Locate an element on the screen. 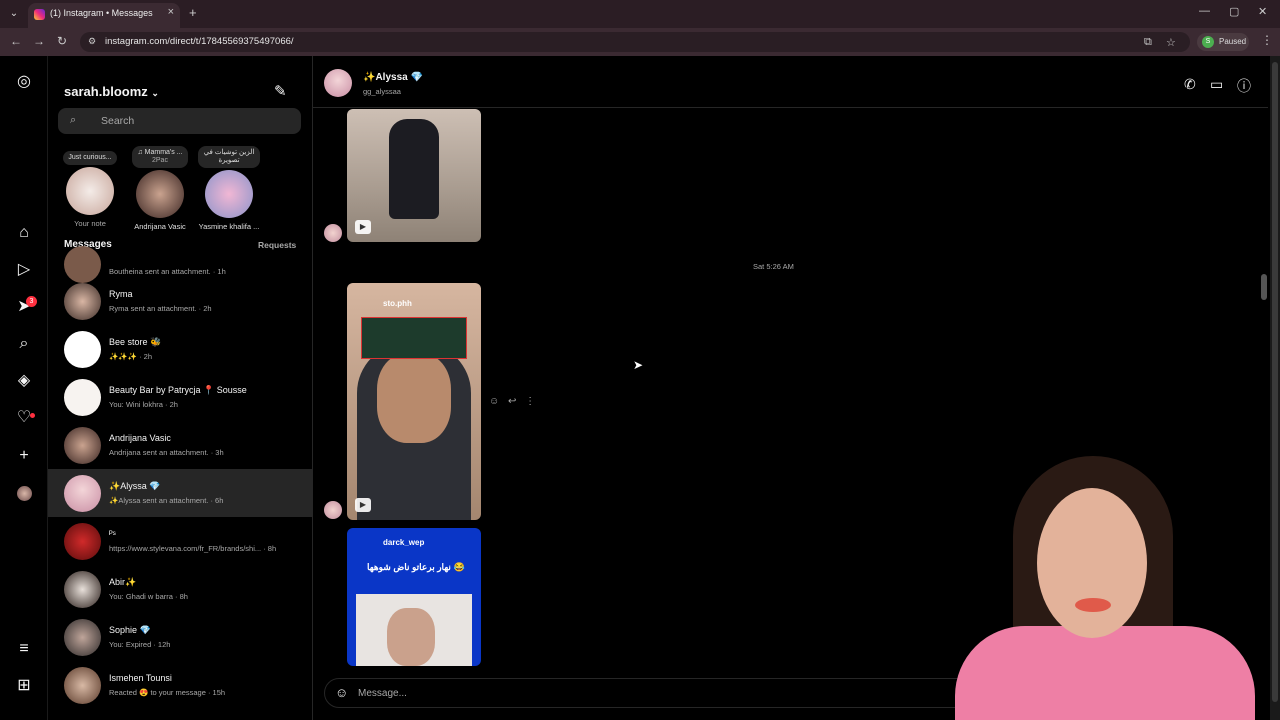 The height and width of the screenshot is (720, 1280). bookmark-star-icon: ☆ is located at coordinates (1171, 42).